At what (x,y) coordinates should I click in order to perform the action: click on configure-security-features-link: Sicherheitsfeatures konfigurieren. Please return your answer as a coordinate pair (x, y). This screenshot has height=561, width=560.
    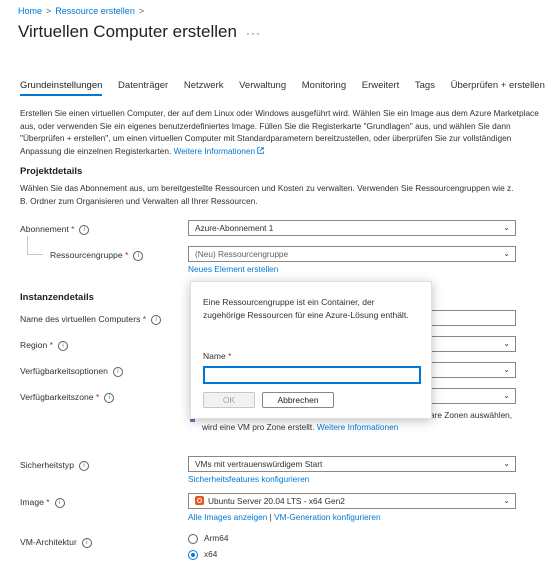
    Looking at the image, I should click on (248, 479).